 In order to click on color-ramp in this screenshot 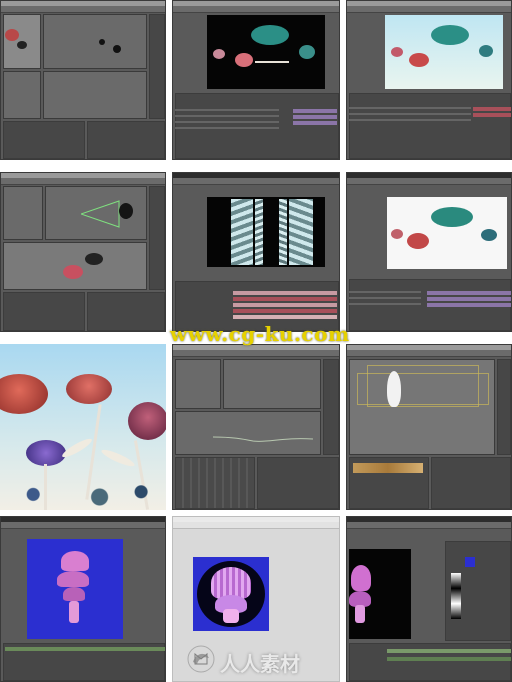, I will do `click(456, 596)`.